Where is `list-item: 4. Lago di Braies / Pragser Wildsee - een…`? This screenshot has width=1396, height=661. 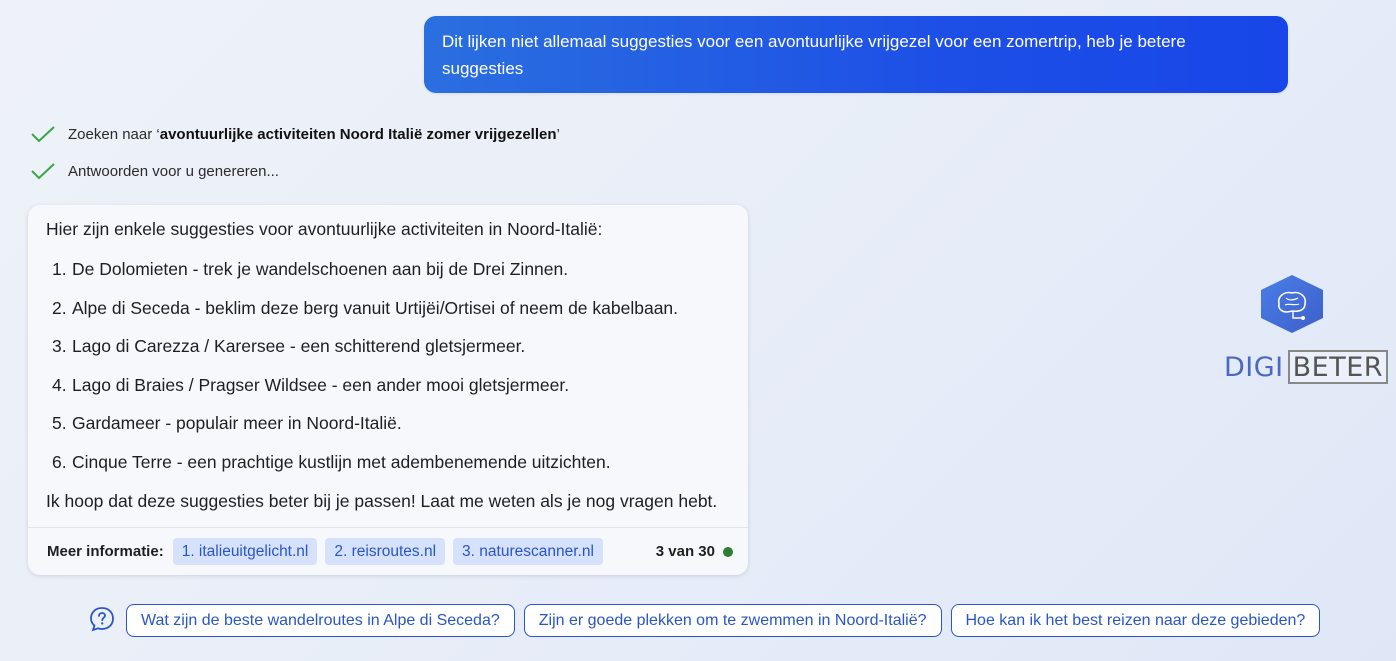
list-item: 4. Lago di Braies / Pragser Wildsee - een… is located at coordinates (391, 394).